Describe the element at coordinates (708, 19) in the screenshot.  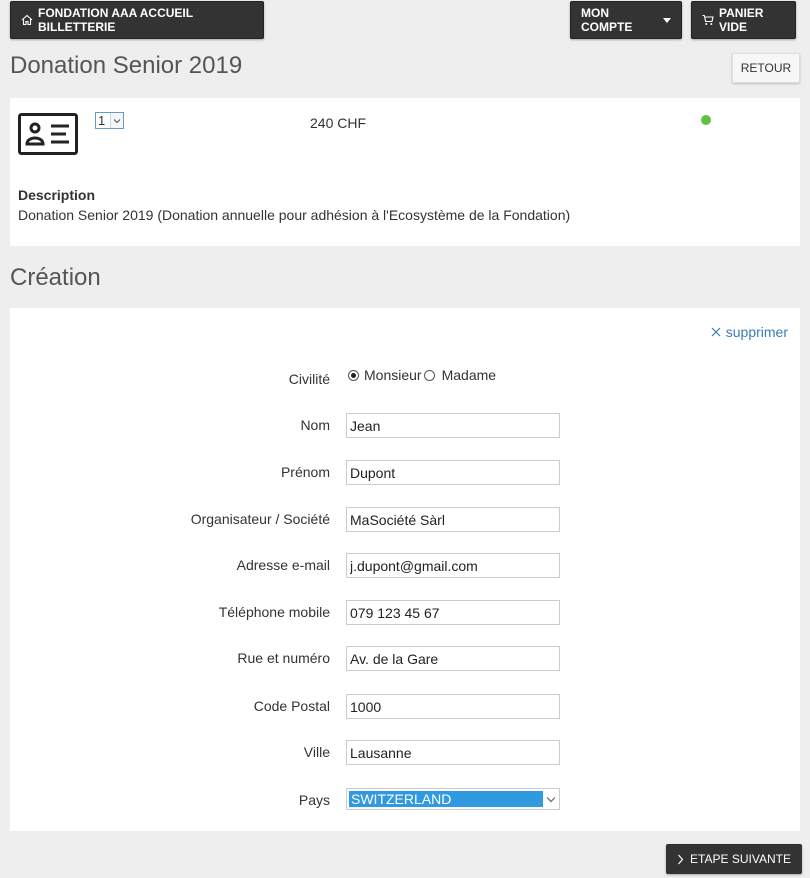
I see `cart-icon` at that location.